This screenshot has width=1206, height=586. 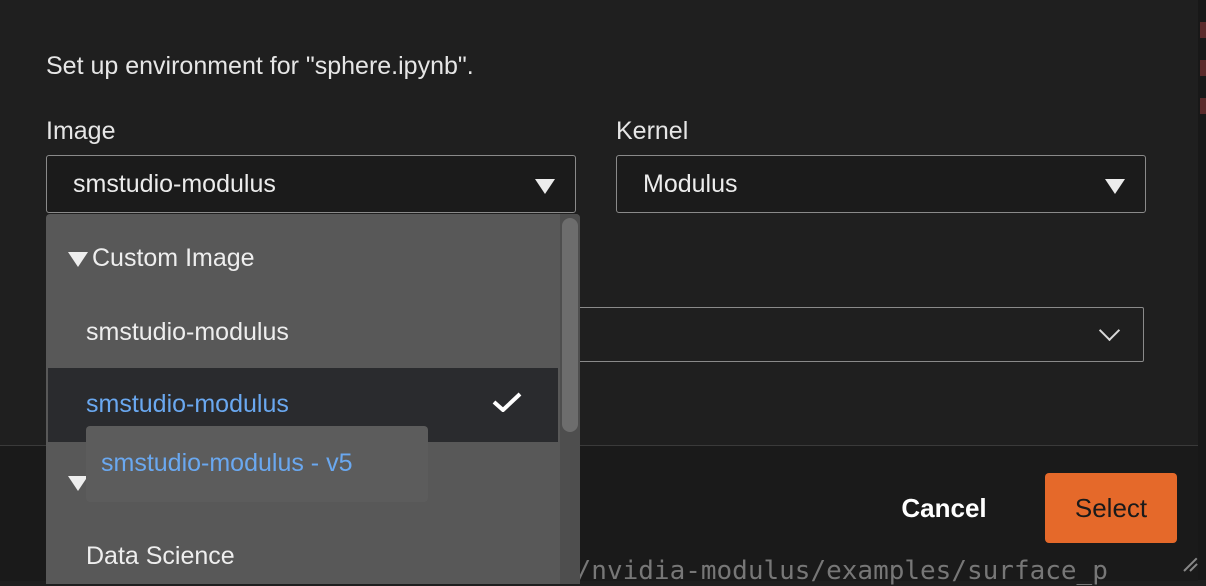 What do you see at coordinates (852, 334) in the screenshot?
I see `instance-select` at bounding box center [852, 334].